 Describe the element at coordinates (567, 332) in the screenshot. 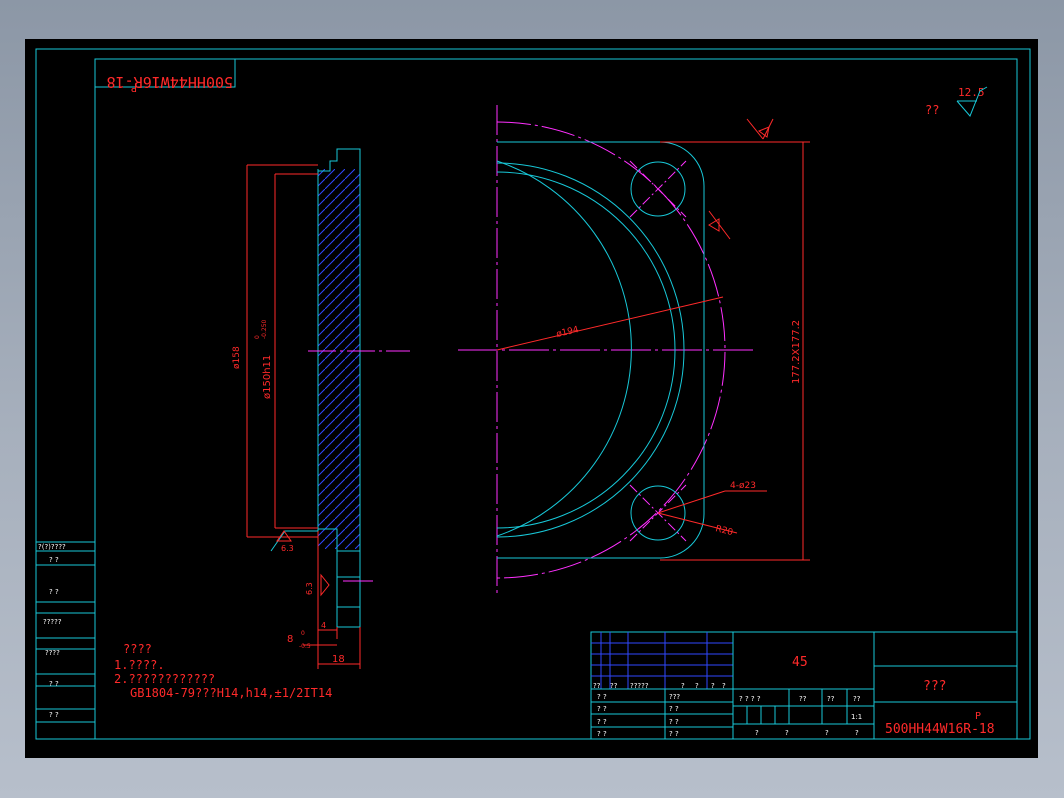

I see `dim-d194: ø194` at that location.